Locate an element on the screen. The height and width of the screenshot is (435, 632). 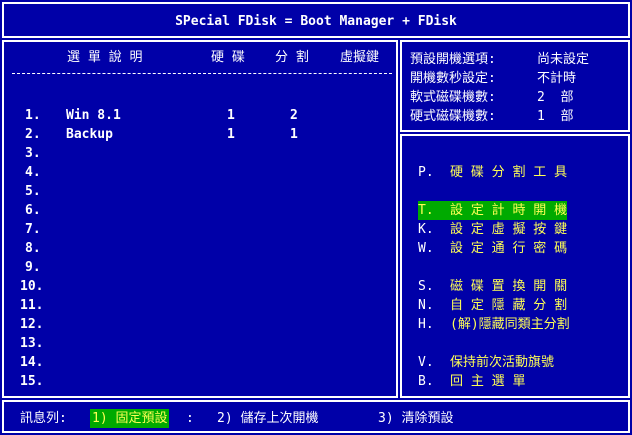
menu-item-label: 硬 碟 分 割 工 具 is located at coordinates (509, 172).